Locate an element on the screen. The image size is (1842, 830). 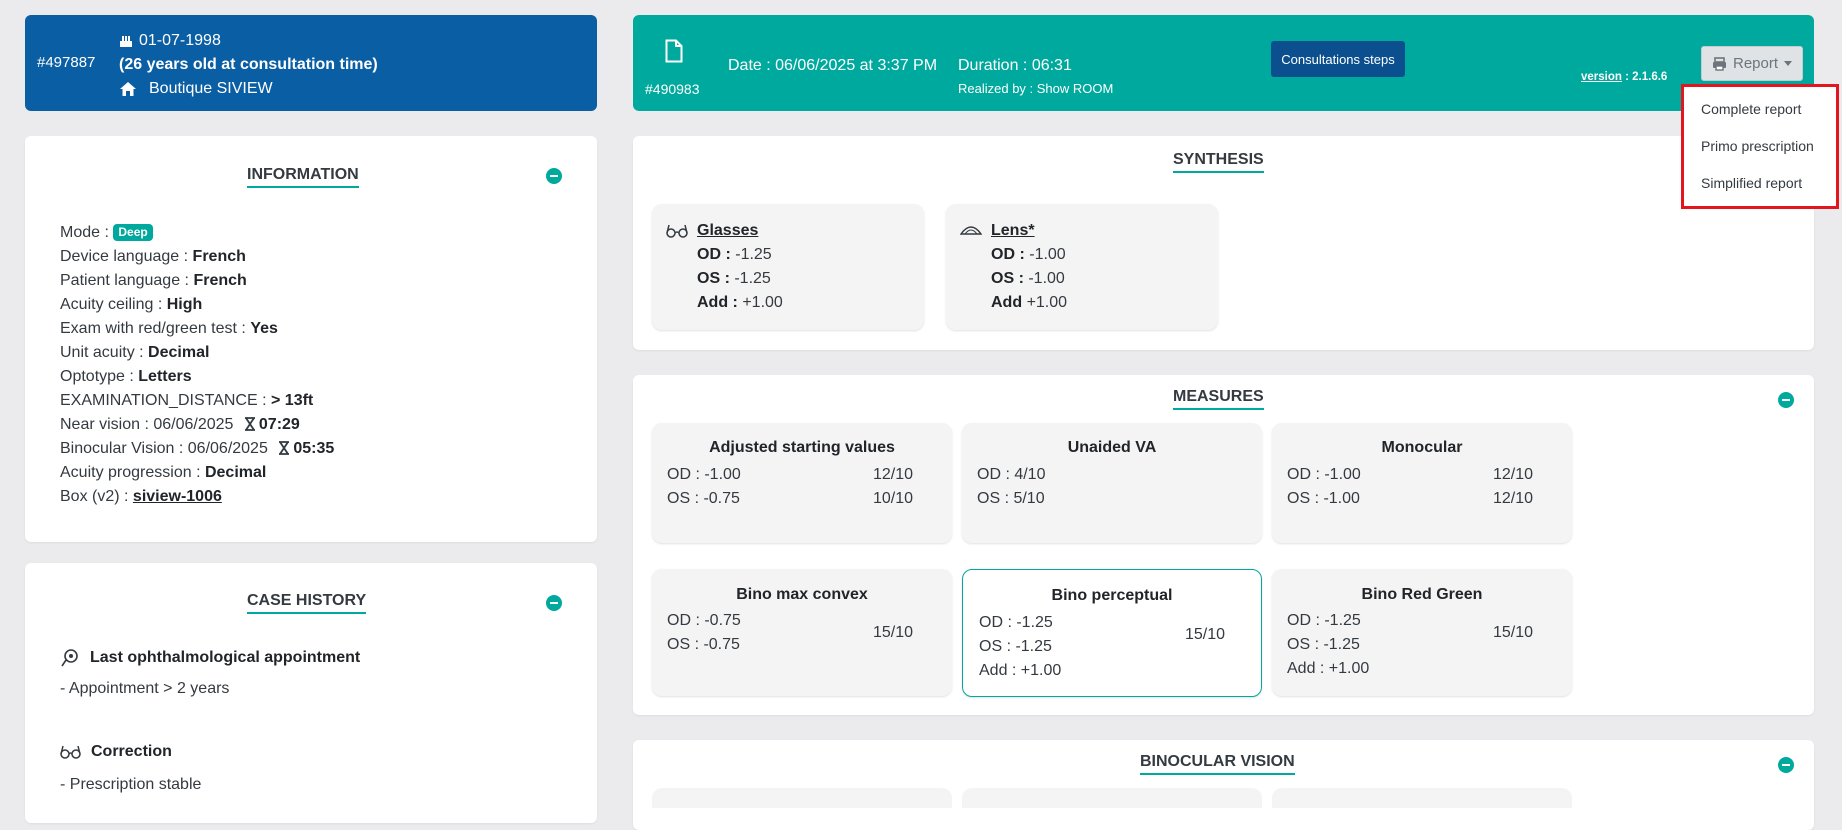
consultation-date: Date : 06/06/2025 at 3:37 PM is located at coordinates (833, 65).